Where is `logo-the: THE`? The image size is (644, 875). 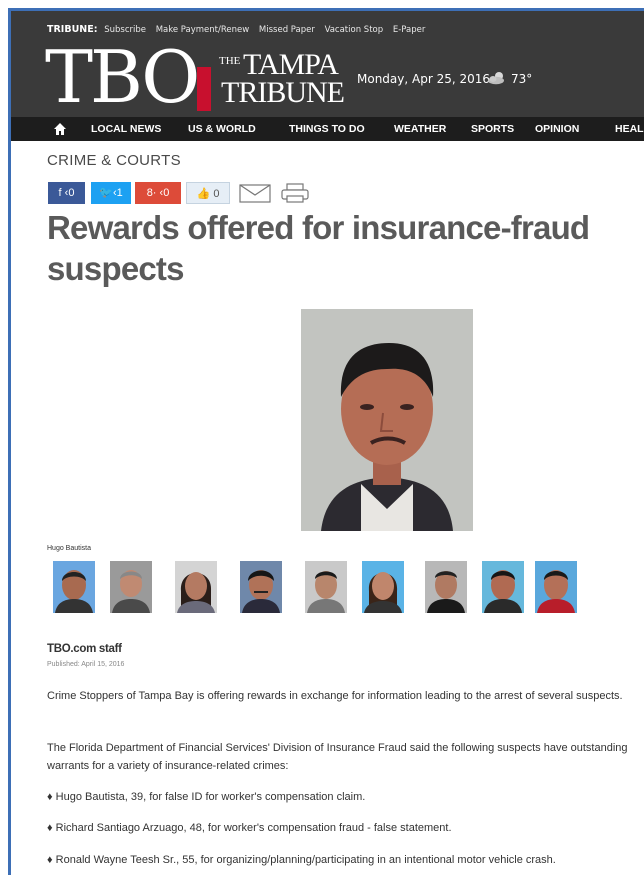 logo-the: THE is located at coordinates (230, 61).